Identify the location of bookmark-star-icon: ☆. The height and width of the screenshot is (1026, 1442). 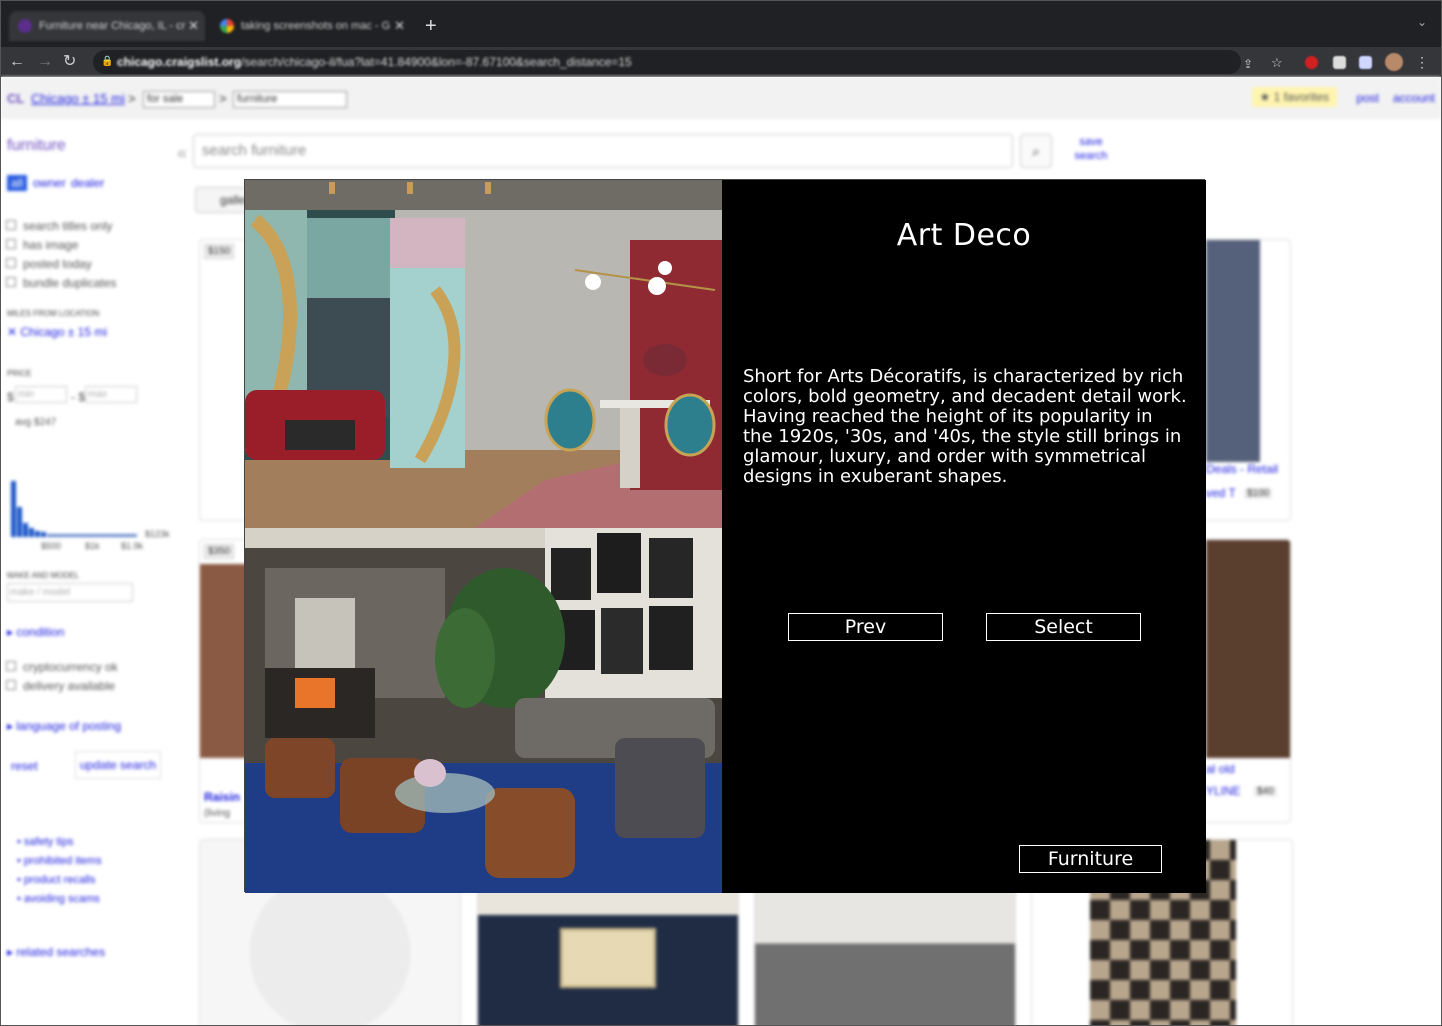
(1277, 63).